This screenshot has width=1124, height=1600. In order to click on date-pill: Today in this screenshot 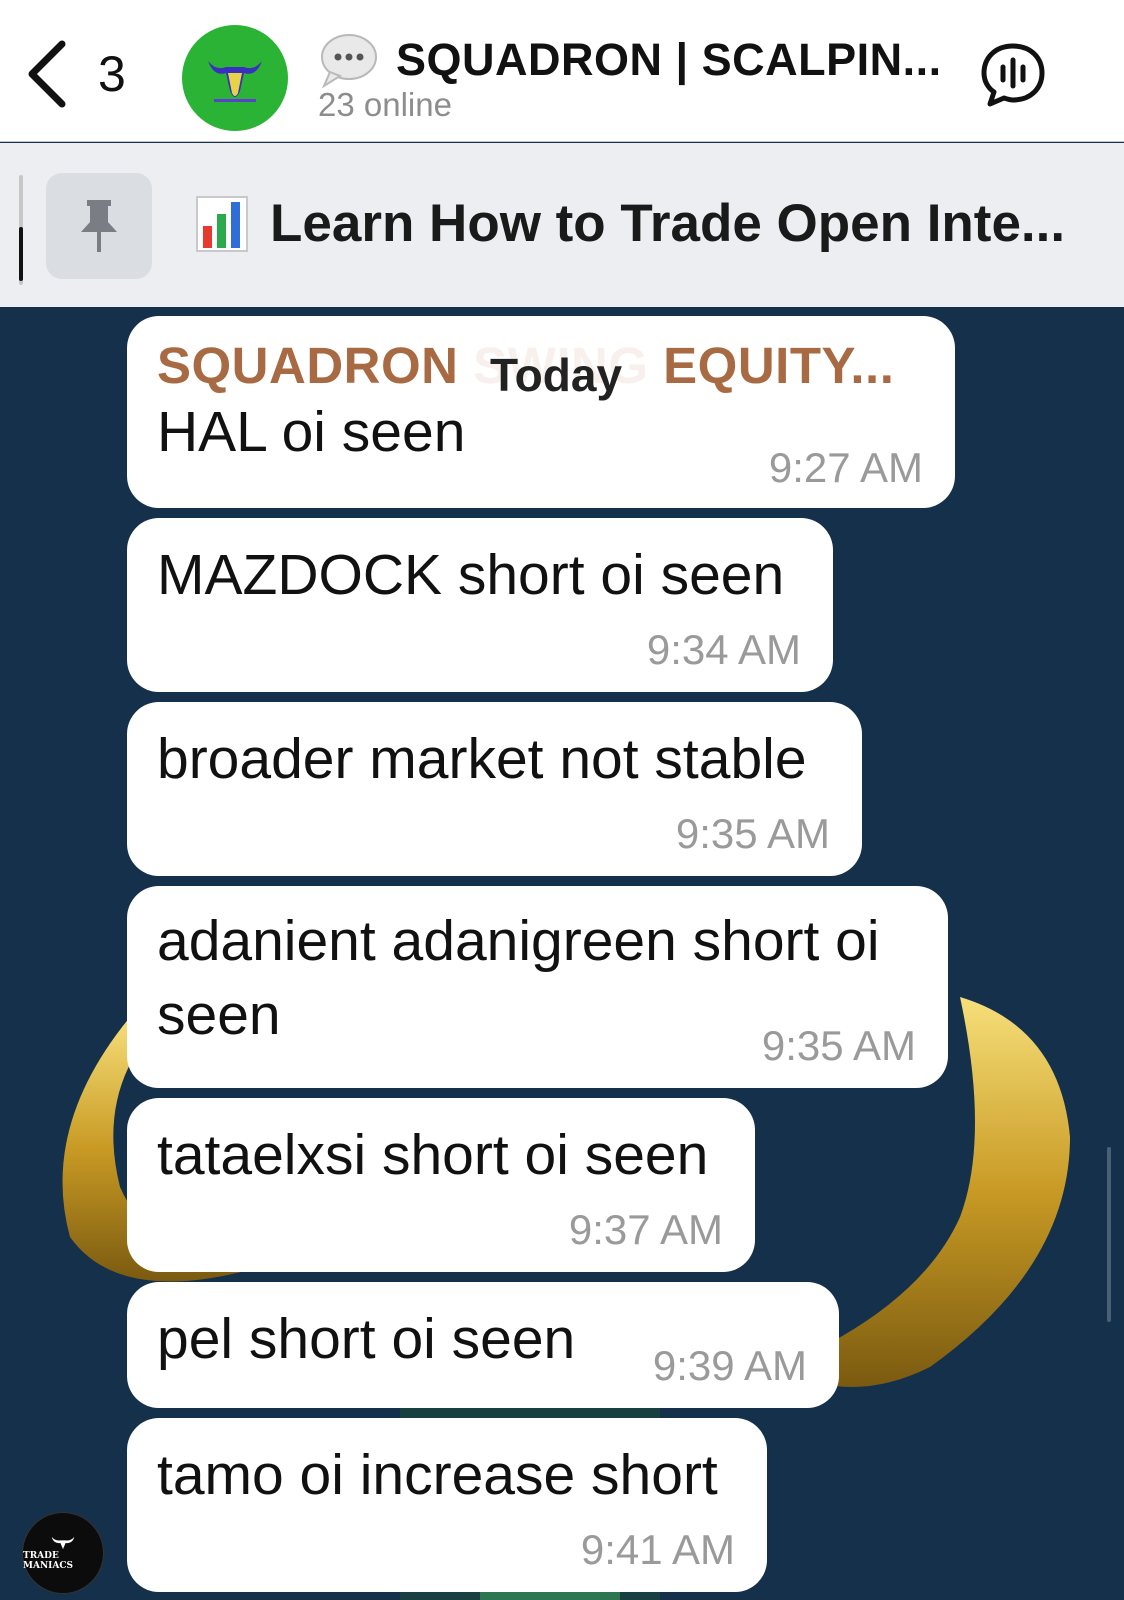, I will do `click(556, 375)`.